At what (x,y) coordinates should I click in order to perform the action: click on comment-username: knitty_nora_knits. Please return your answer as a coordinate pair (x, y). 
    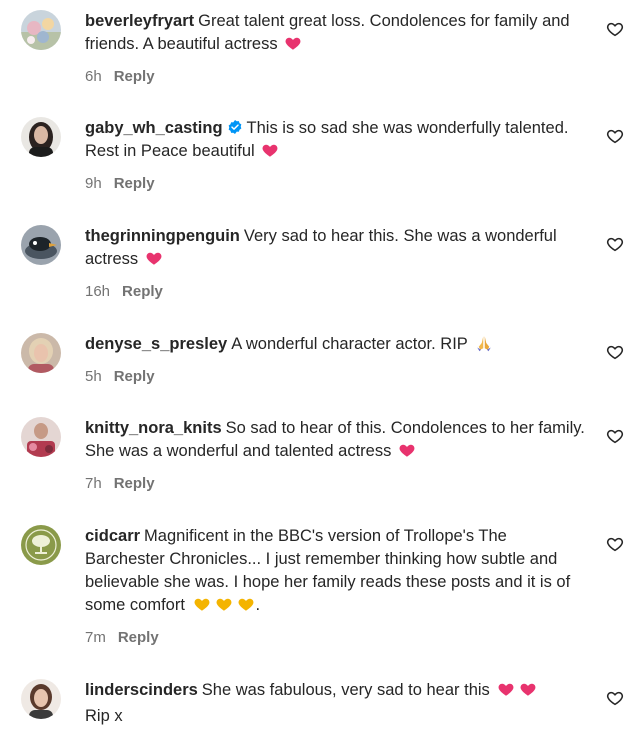
    Looking at the image, I should click on (153, 428).